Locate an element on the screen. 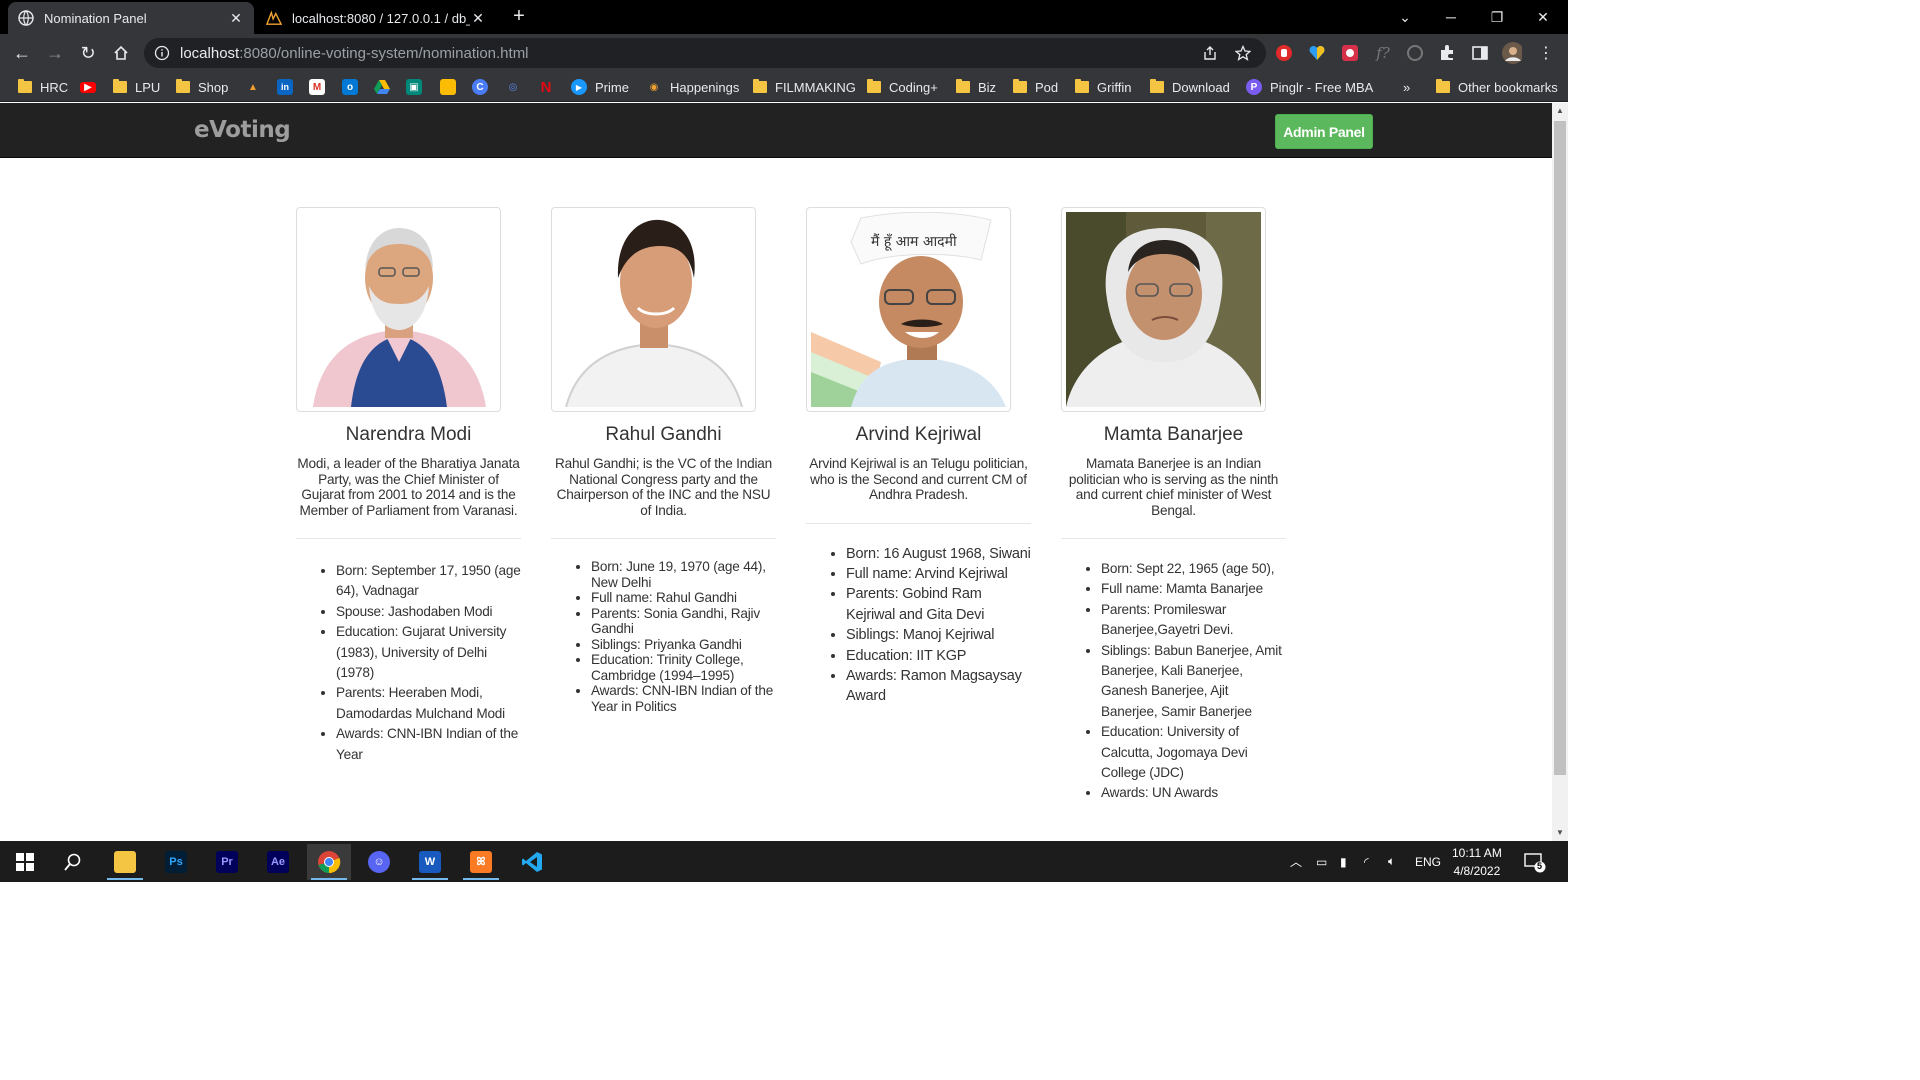 This screenshot has height=1080, width=1920. bookmark-site-1: ▲ is located at coordinates (257, 87).